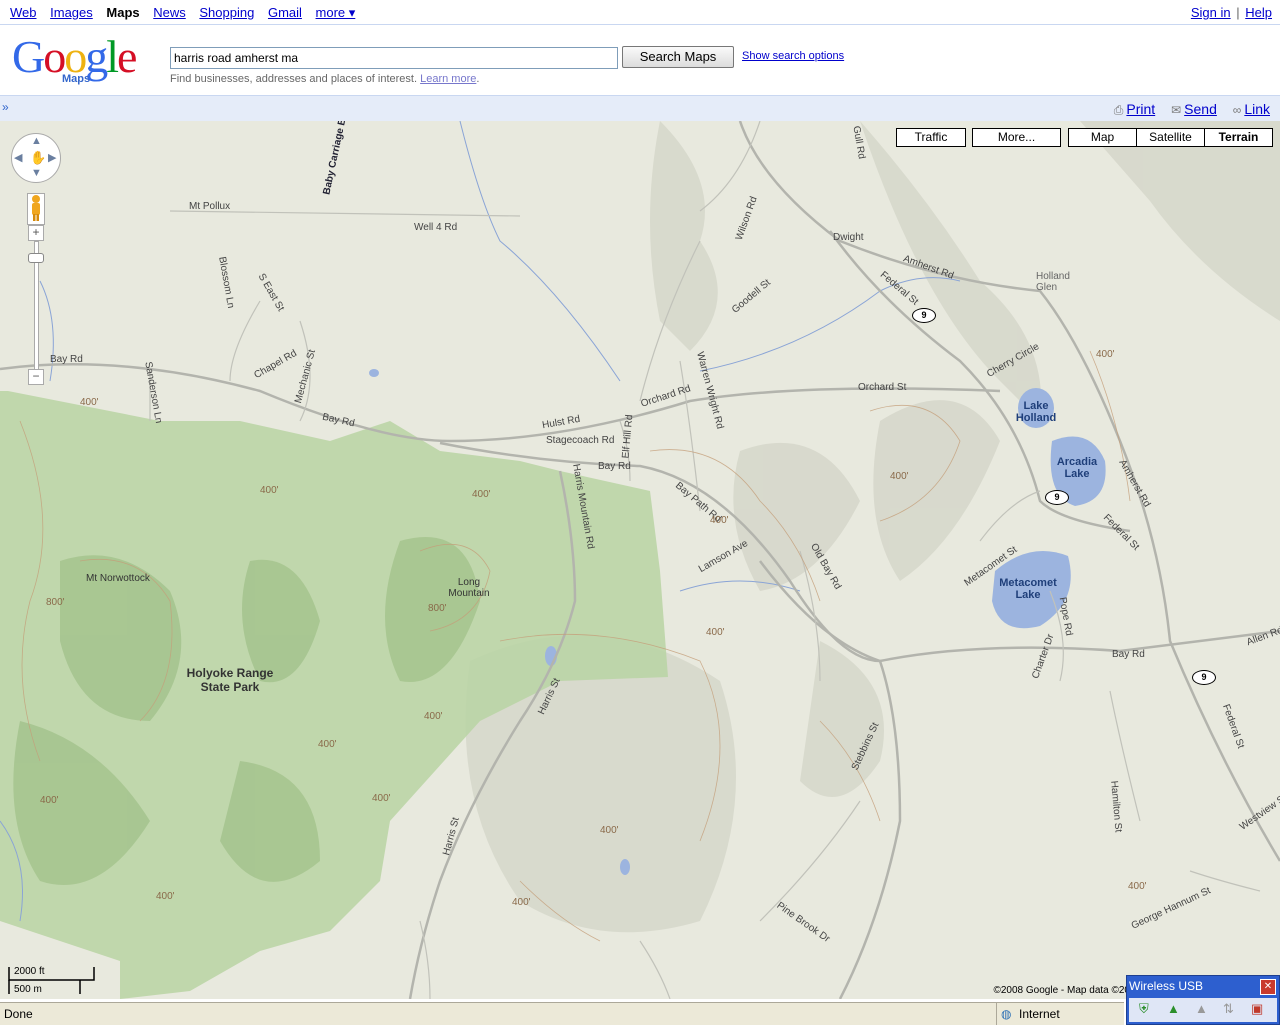  Describe the element at coordinates (394, 58) in the screenshot. I see `search-input` at that location.